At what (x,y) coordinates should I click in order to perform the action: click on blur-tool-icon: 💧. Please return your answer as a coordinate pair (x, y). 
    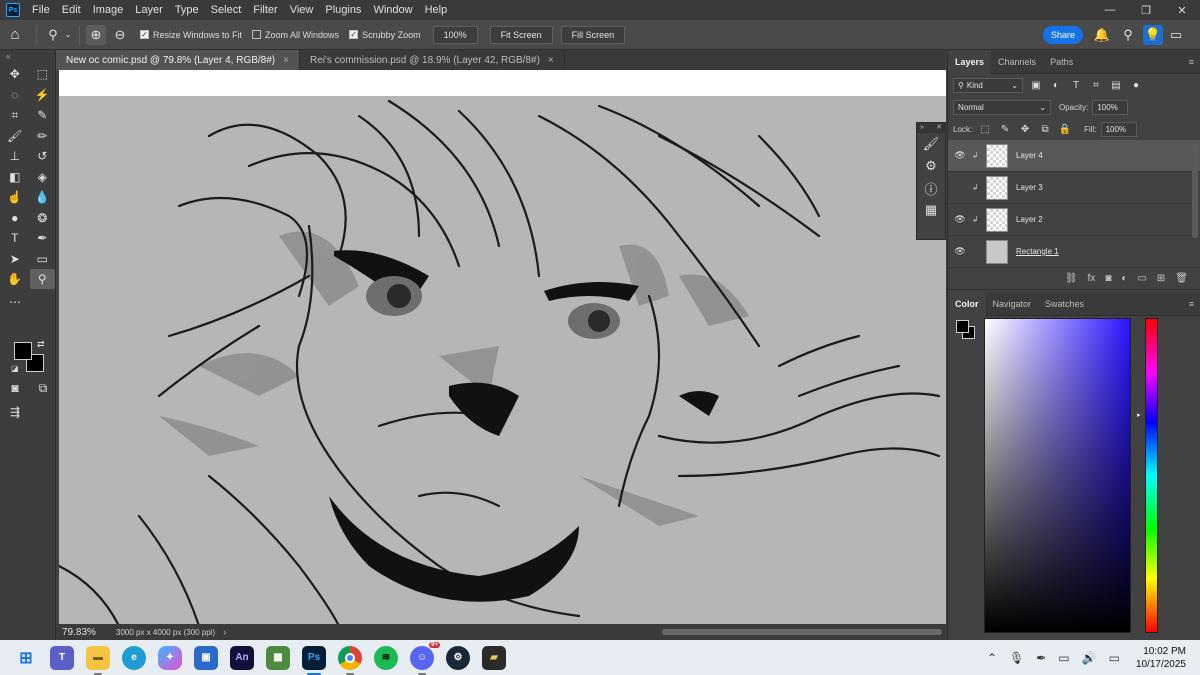
    Looking at the image, I should click on (43, 197).